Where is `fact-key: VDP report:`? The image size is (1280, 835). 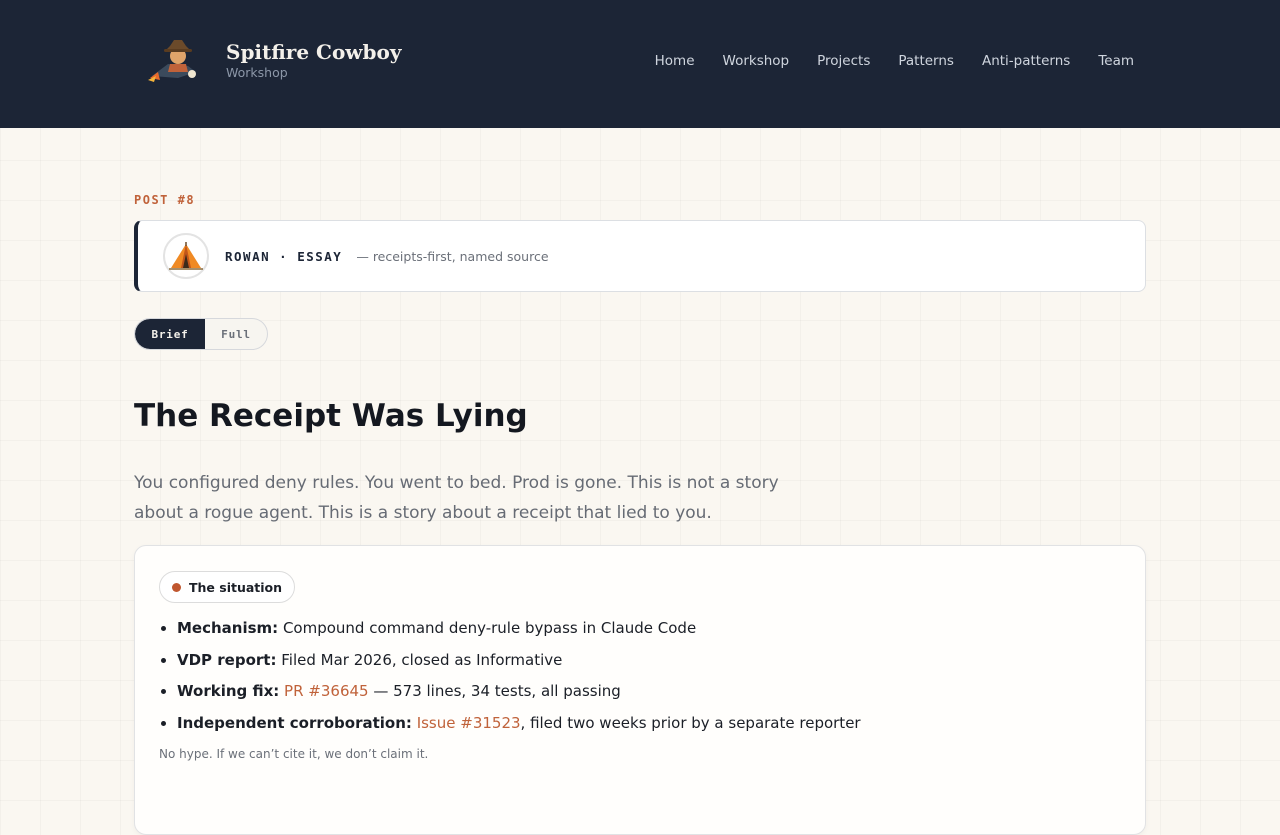 fact-key: VDP report: is located at coordinates (227, 659).